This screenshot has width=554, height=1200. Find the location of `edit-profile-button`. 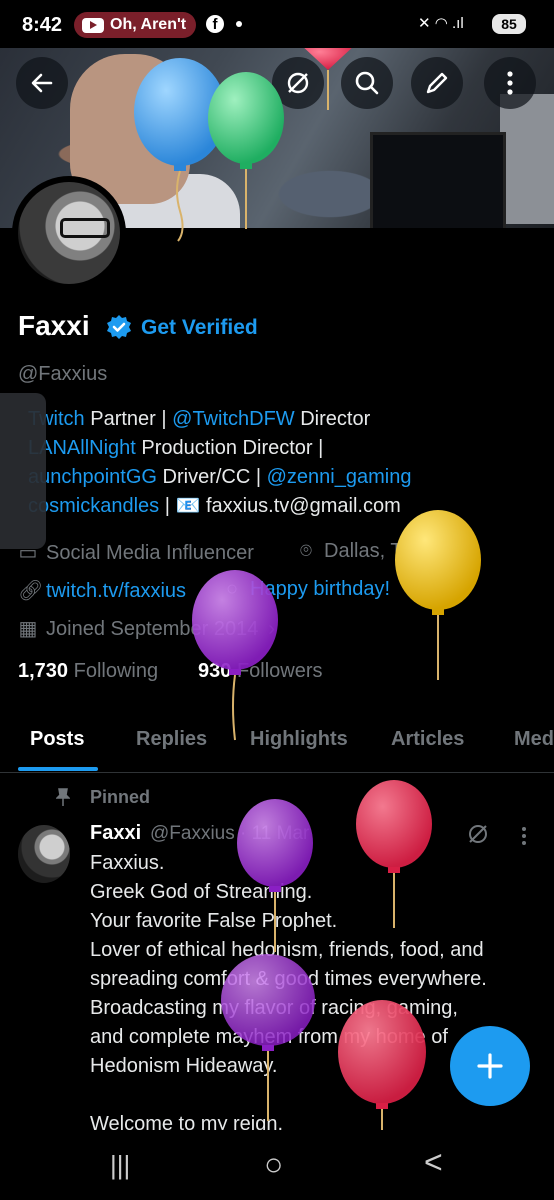

edit-profile-button is located at coordinates (437, 83).